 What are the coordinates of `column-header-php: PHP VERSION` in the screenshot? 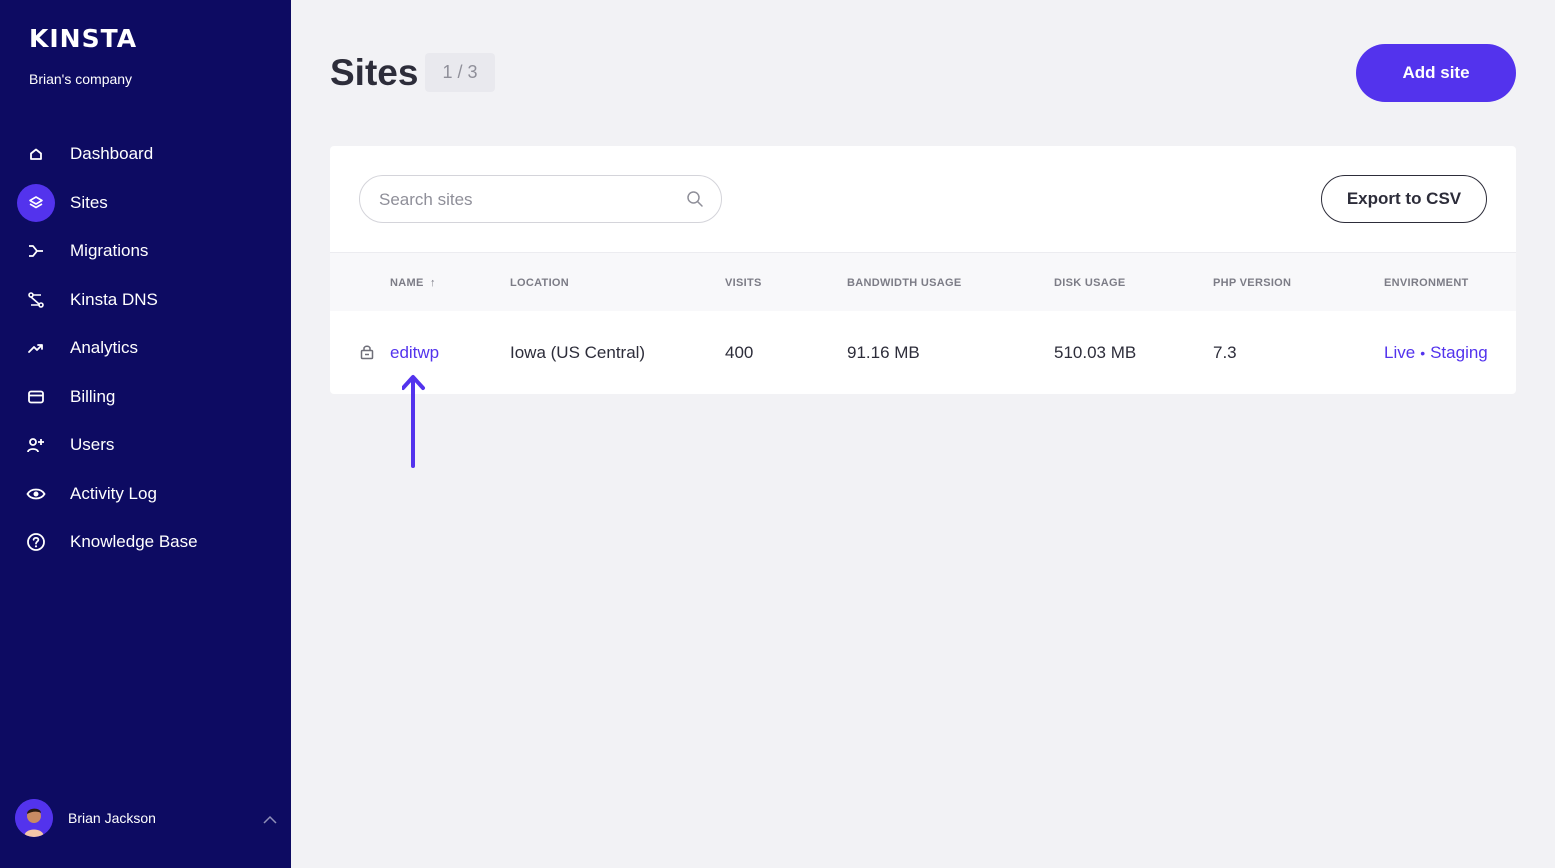 It's located at (1252, 283).